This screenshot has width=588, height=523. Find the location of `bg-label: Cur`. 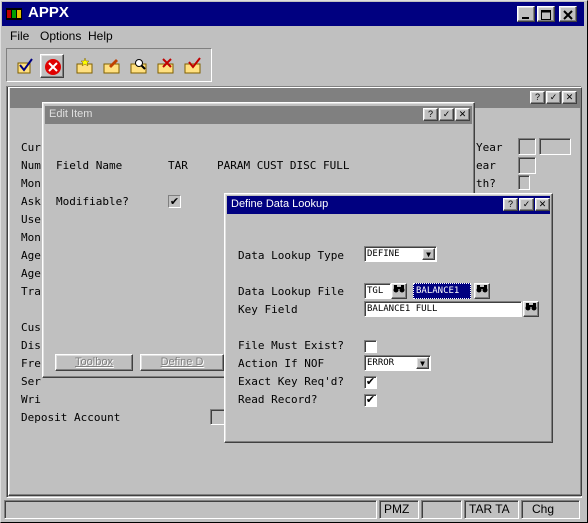

bg-label: Cur is located at coordinates (31, 147).